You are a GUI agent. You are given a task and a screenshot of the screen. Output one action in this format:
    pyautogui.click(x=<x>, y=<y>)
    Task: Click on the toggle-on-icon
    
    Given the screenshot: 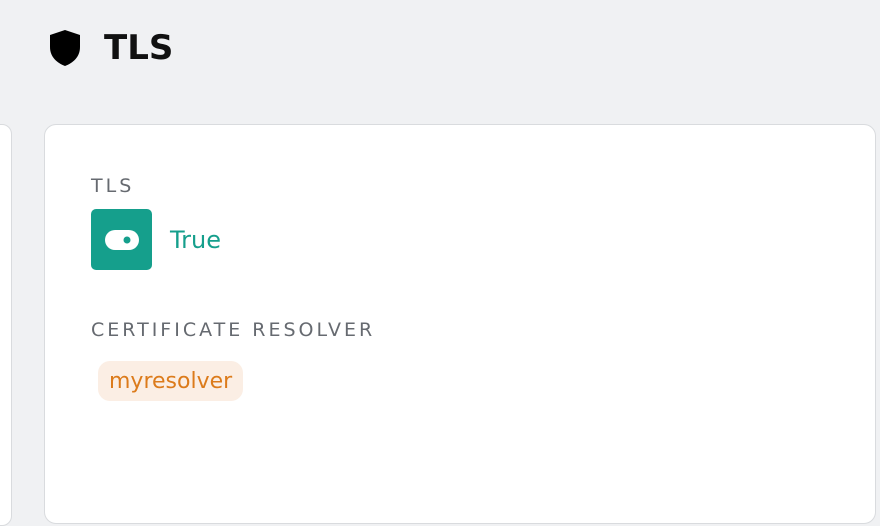 What is the action you would take?
    pyautogui.click(x=121, y=239)
    